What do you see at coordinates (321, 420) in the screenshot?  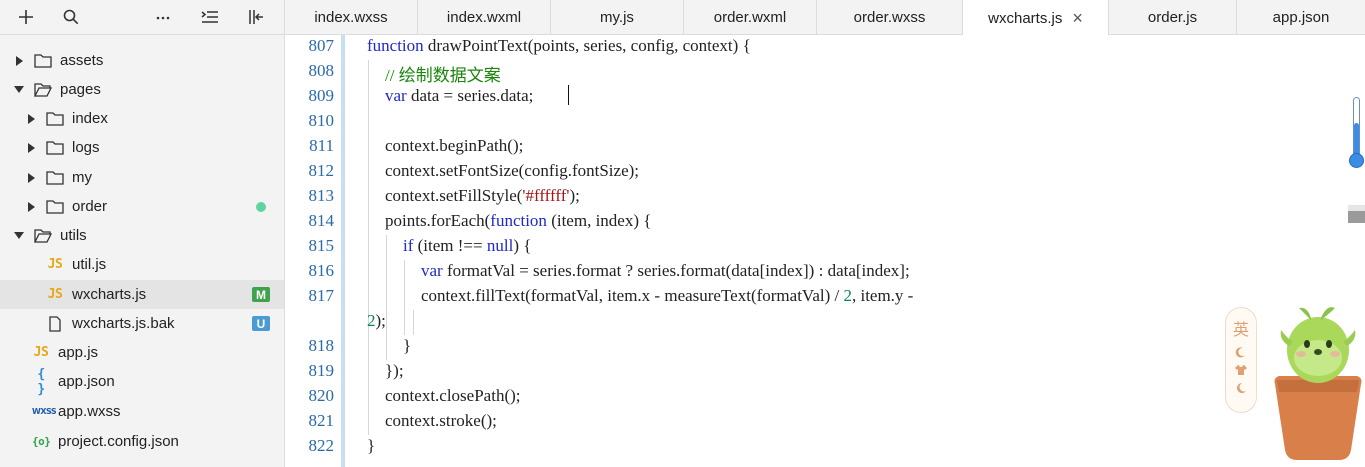 I see `line-number: 821` at bounding box center [321, 420].